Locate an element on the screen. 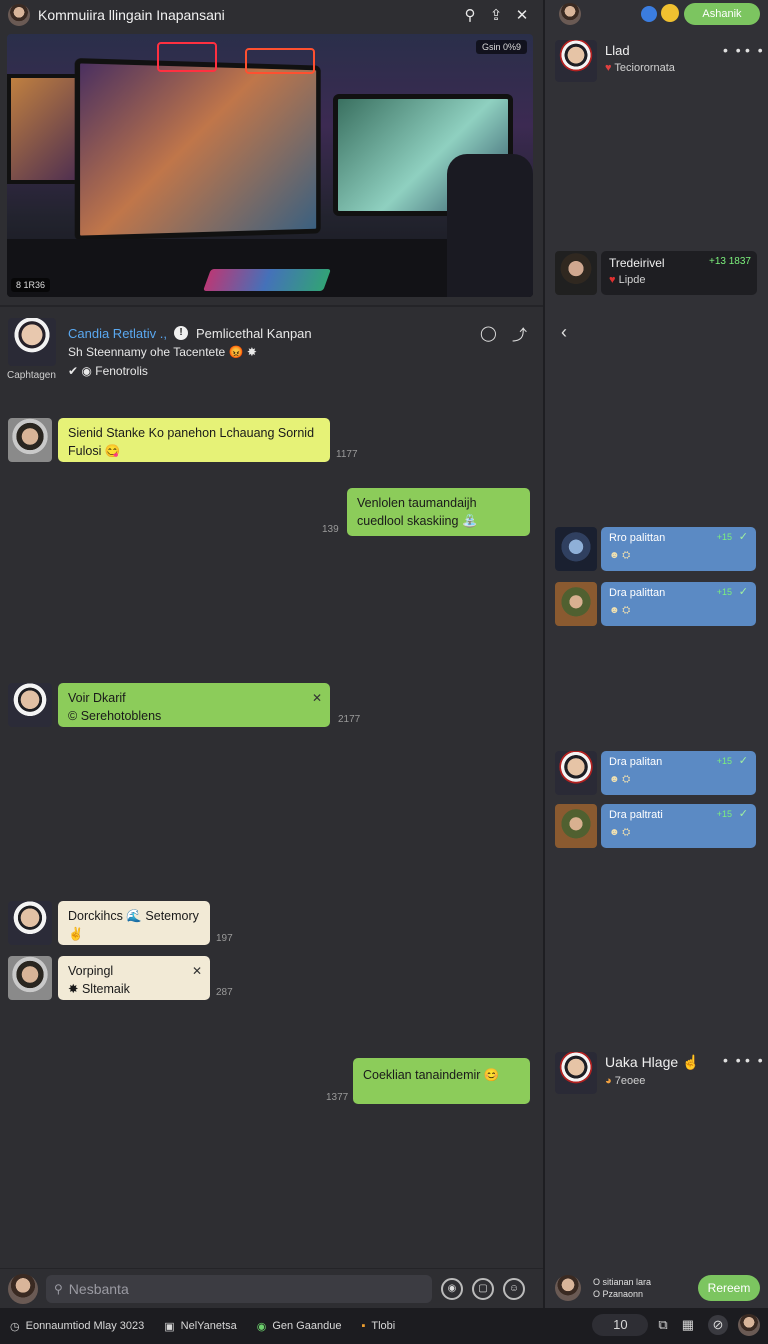 The image size is (768, 1344). contact-tag-text: Fenotrolis is located at coordinates (121, 371).